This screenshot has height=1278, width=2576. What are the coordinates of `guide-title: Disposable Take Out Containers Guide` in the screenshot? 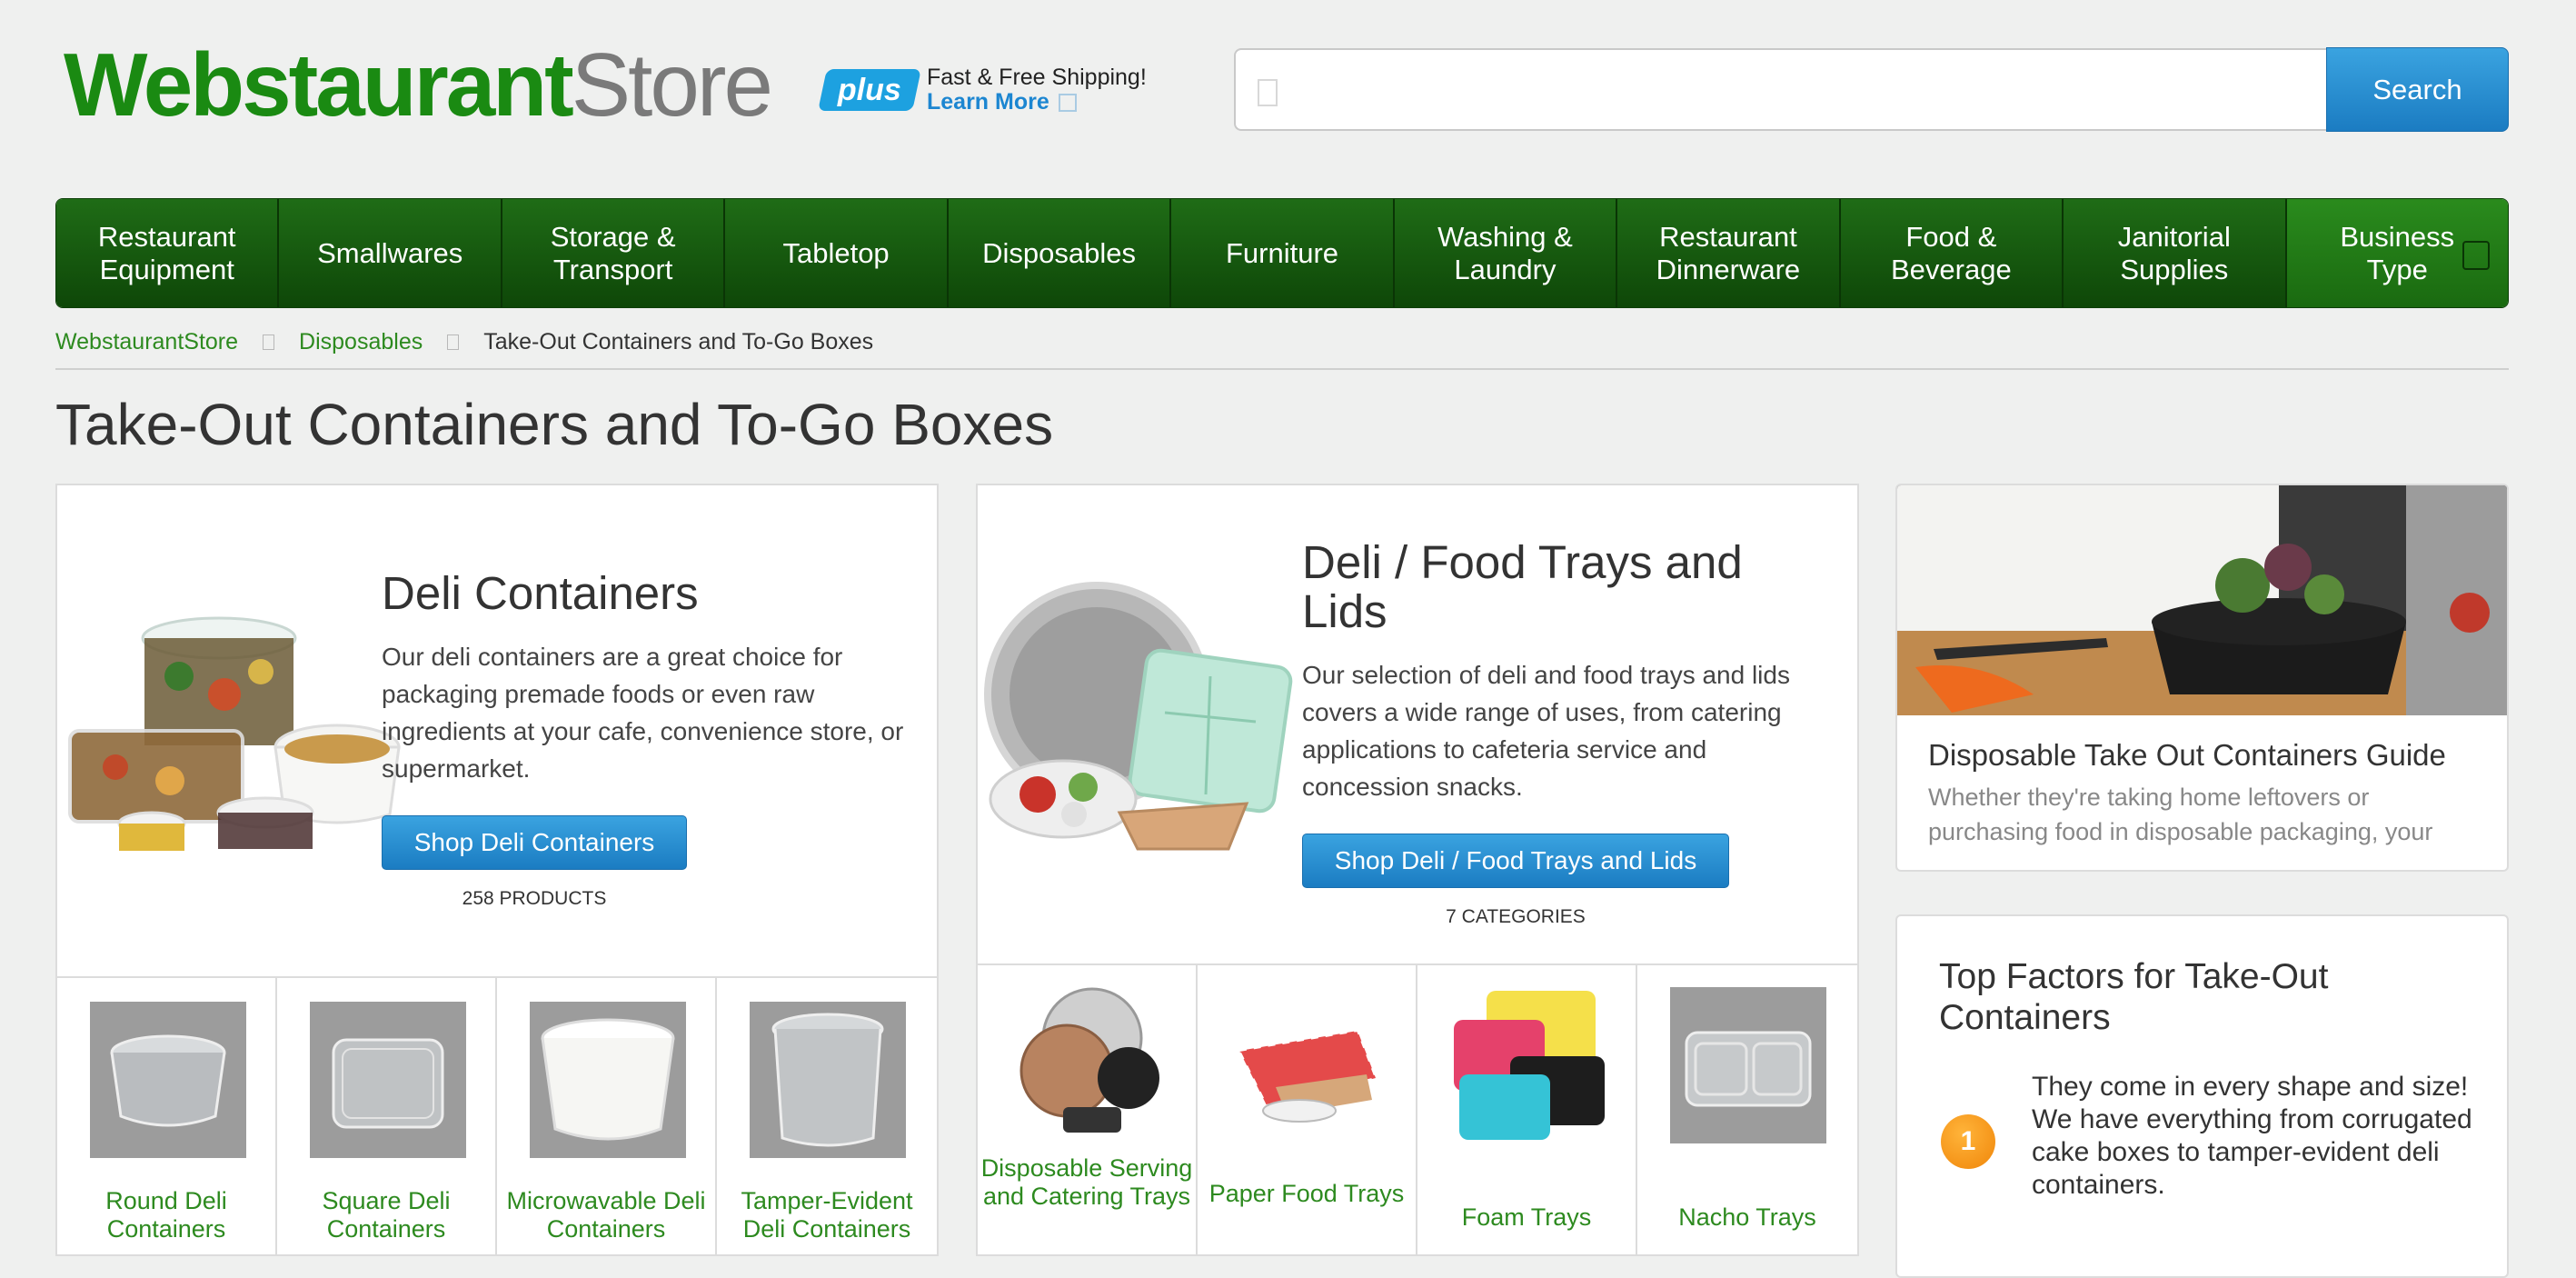 It's located at (2187, 755).